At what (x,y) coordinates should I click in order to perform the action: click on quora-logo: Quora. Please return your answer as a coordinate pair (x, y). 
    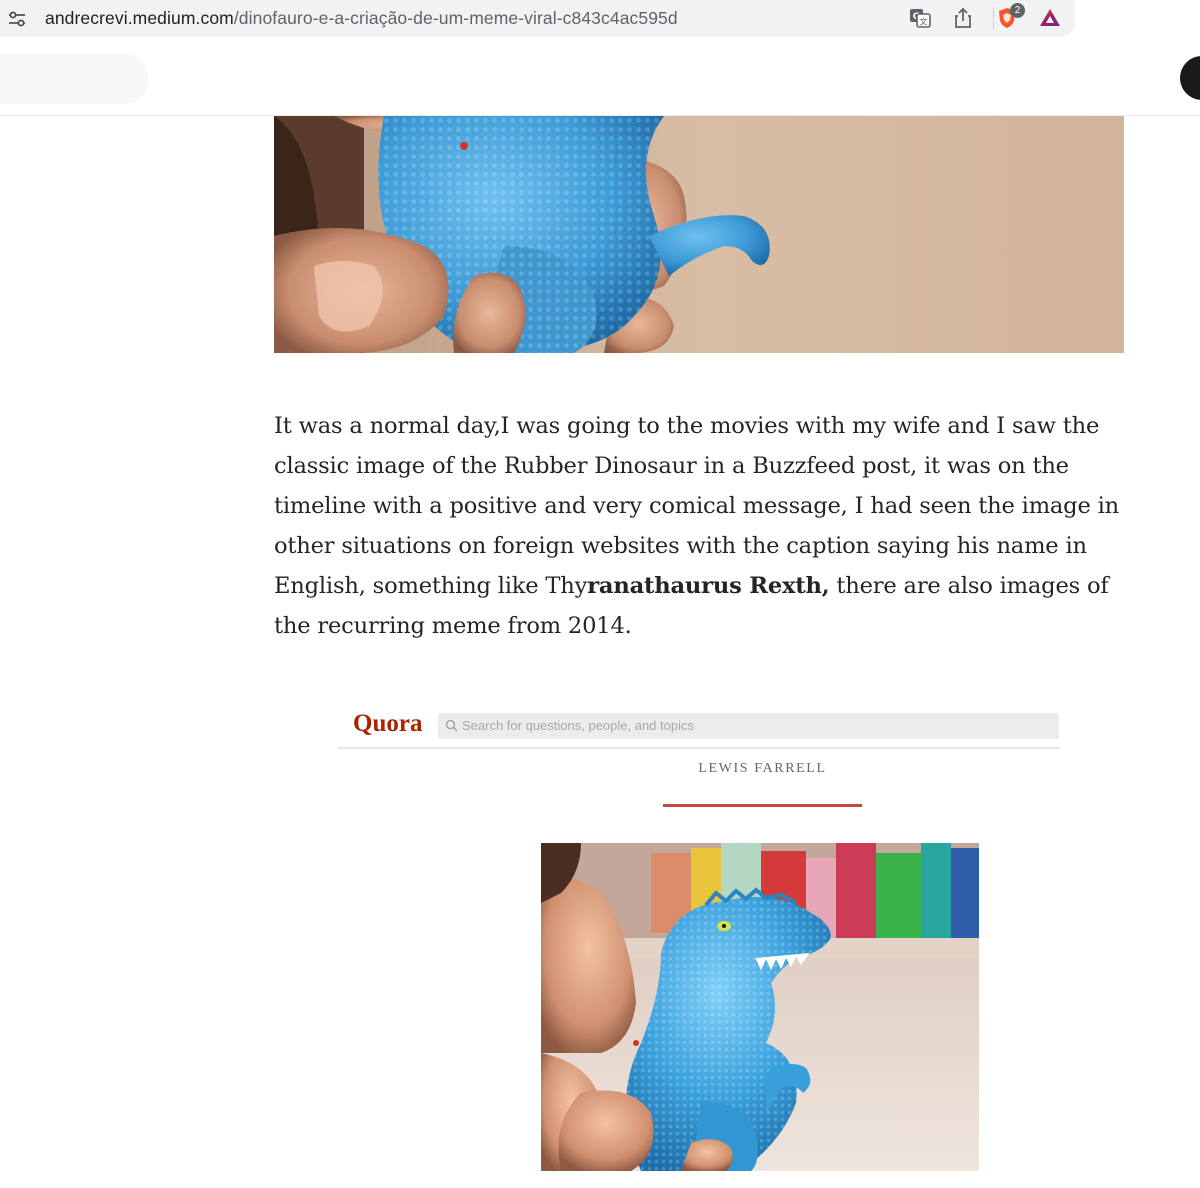
    Looking at the image, I should click on (388, 723).